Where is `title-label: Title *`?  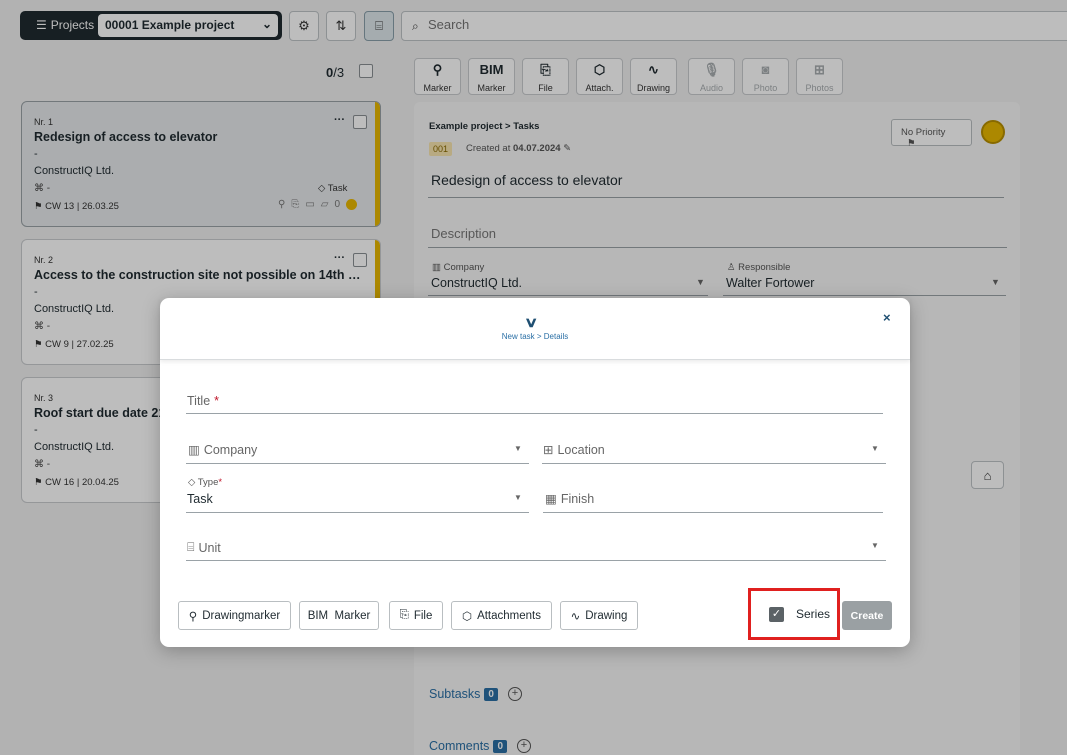
title-label: Title * is located at coordinates (203, 401).